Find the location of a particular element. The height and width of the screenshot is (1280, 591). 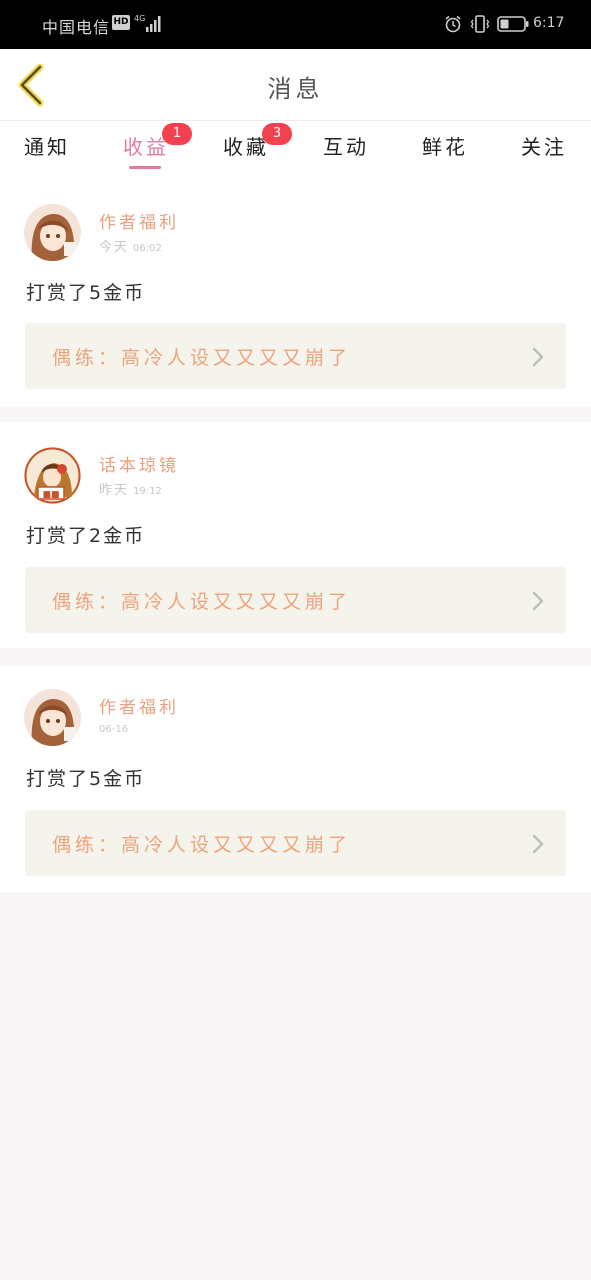

timestamp: 今天 06:02 is located at coordinates (130, 245).